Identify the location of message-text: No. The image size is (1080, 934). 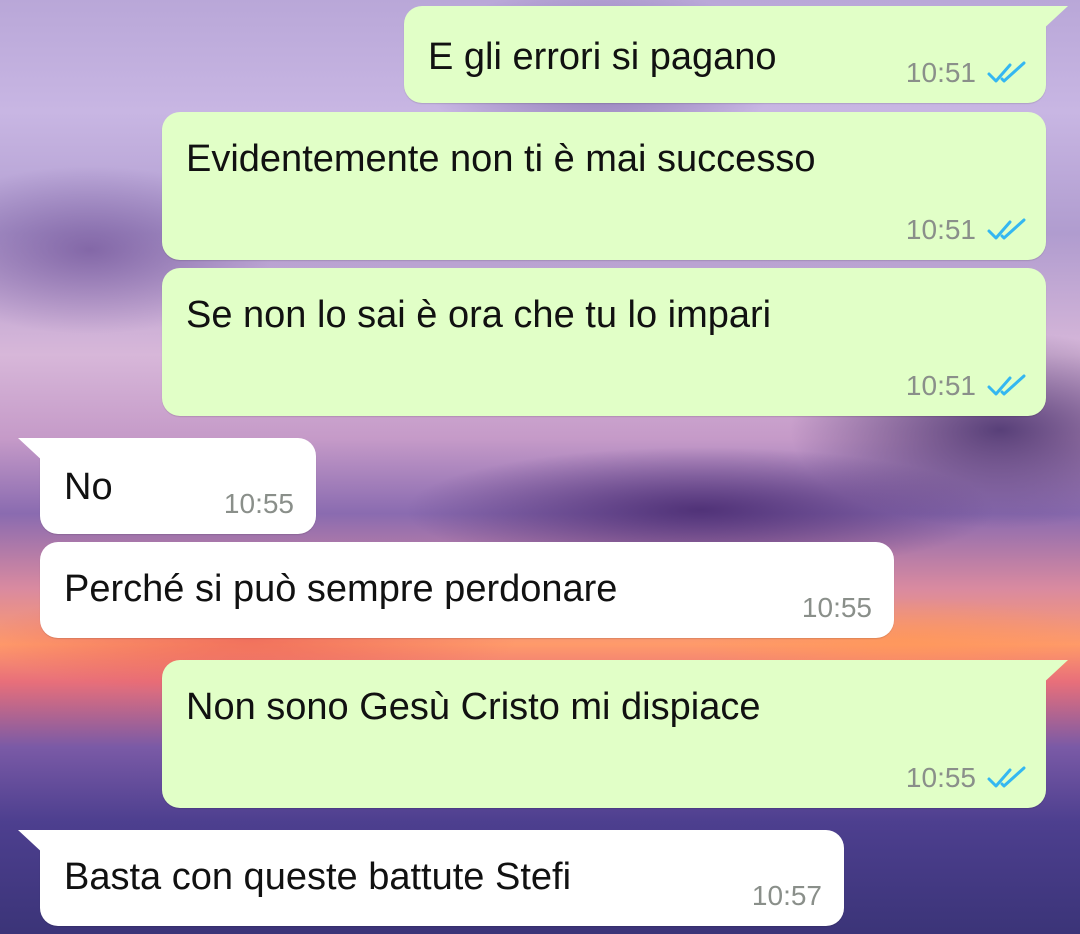
(88, 487).